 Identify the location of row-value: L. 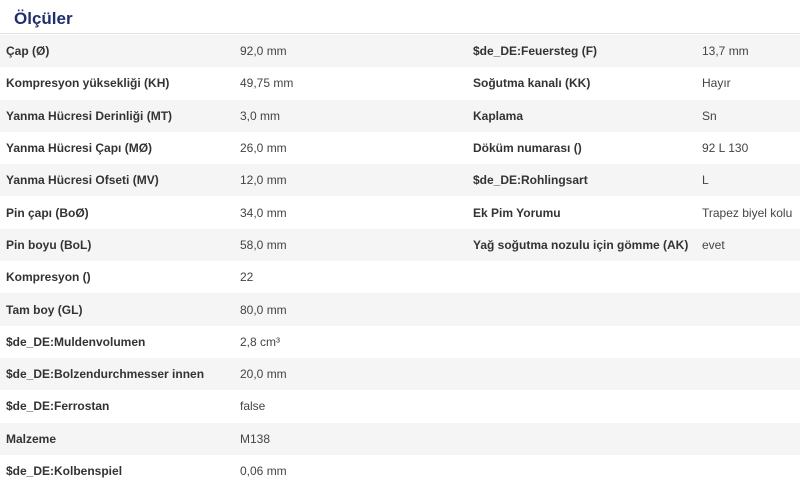
(705, 180).